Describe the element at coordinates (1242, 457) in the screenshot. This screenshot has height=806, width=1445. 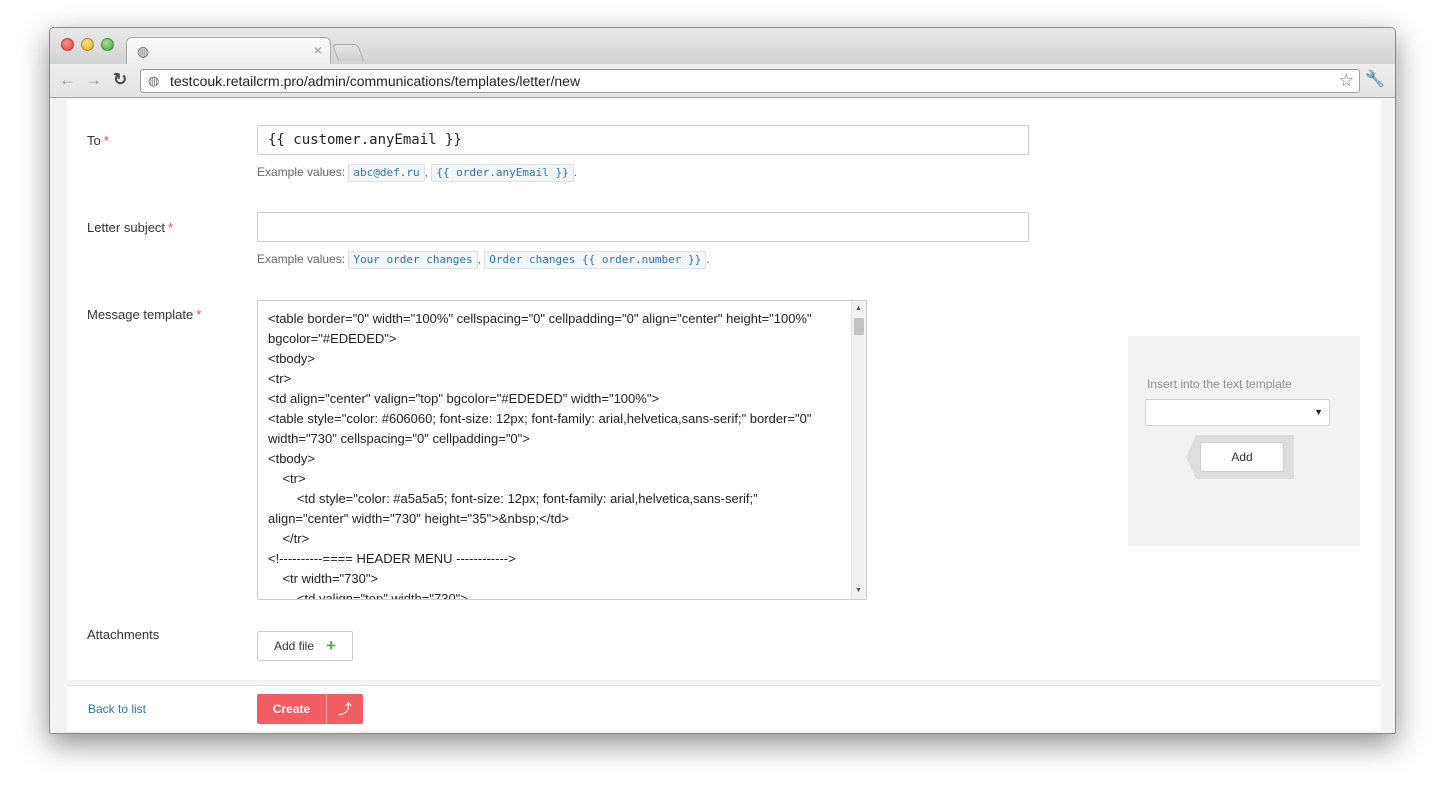
I see `insert-add-button: Add` at that location.